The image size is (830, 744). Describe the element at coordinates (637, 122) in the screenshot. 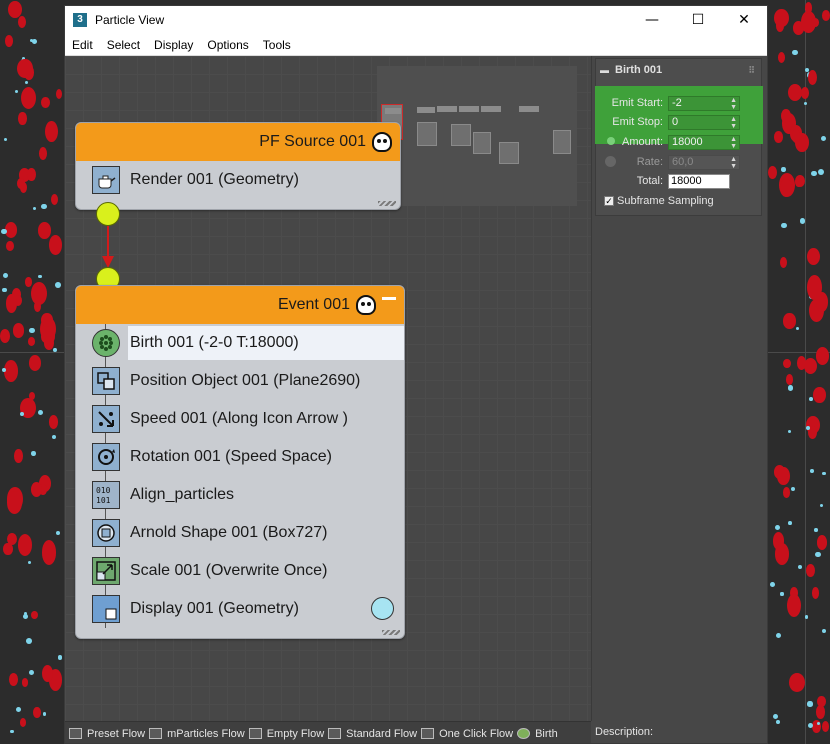

I see `emit-stop-label: Emit Stop:` at that location.